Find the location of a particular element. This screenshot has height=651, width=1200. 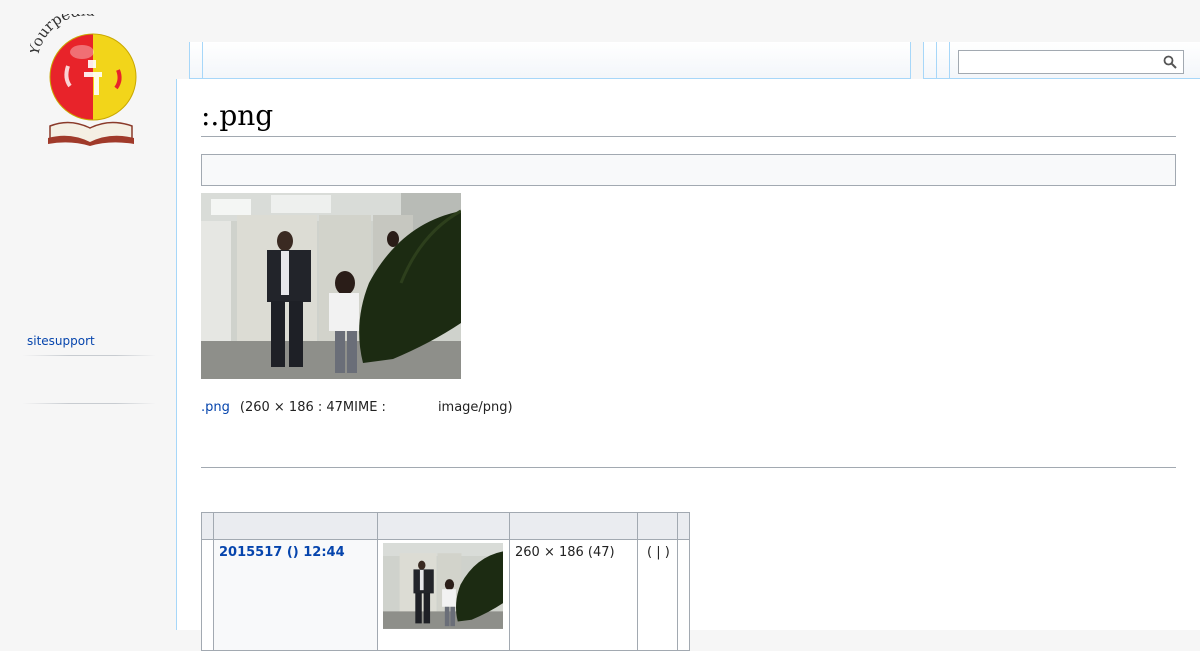

table-header-row is located at coordinates (445, 526).